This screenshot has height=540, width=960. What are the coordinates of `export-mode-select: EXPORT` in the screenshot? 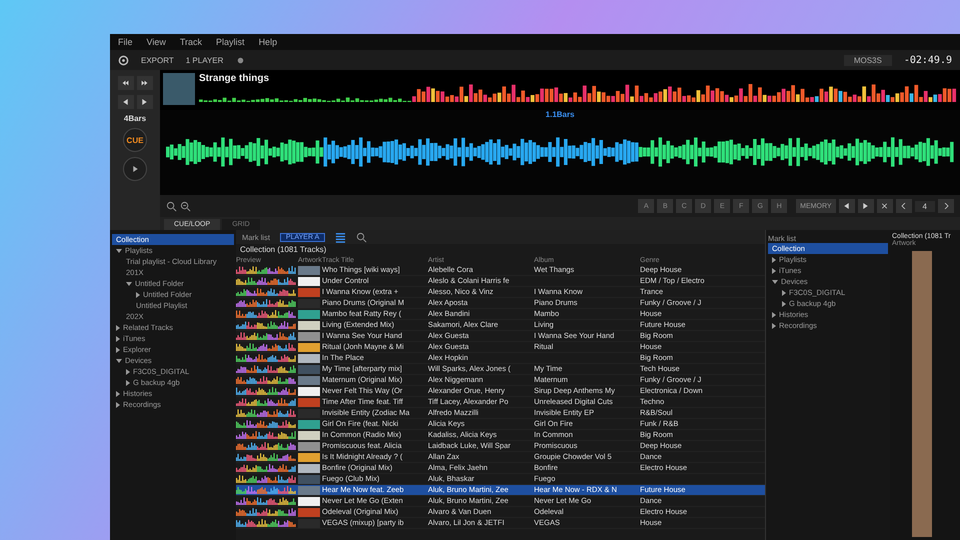 It's located at (157, 60).